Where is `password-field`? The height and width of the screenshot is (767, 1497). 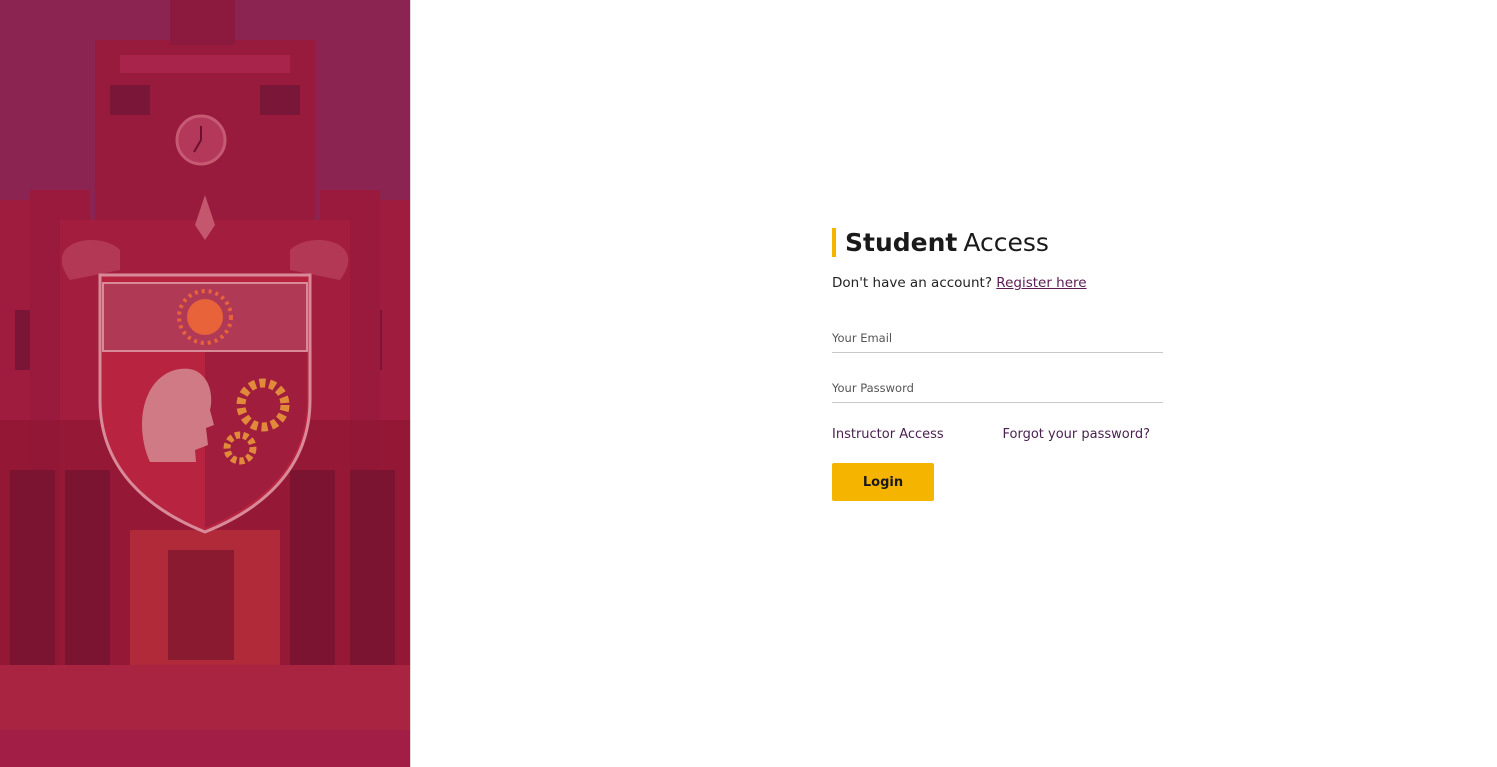 password-field is located at coordinates (997, 390).